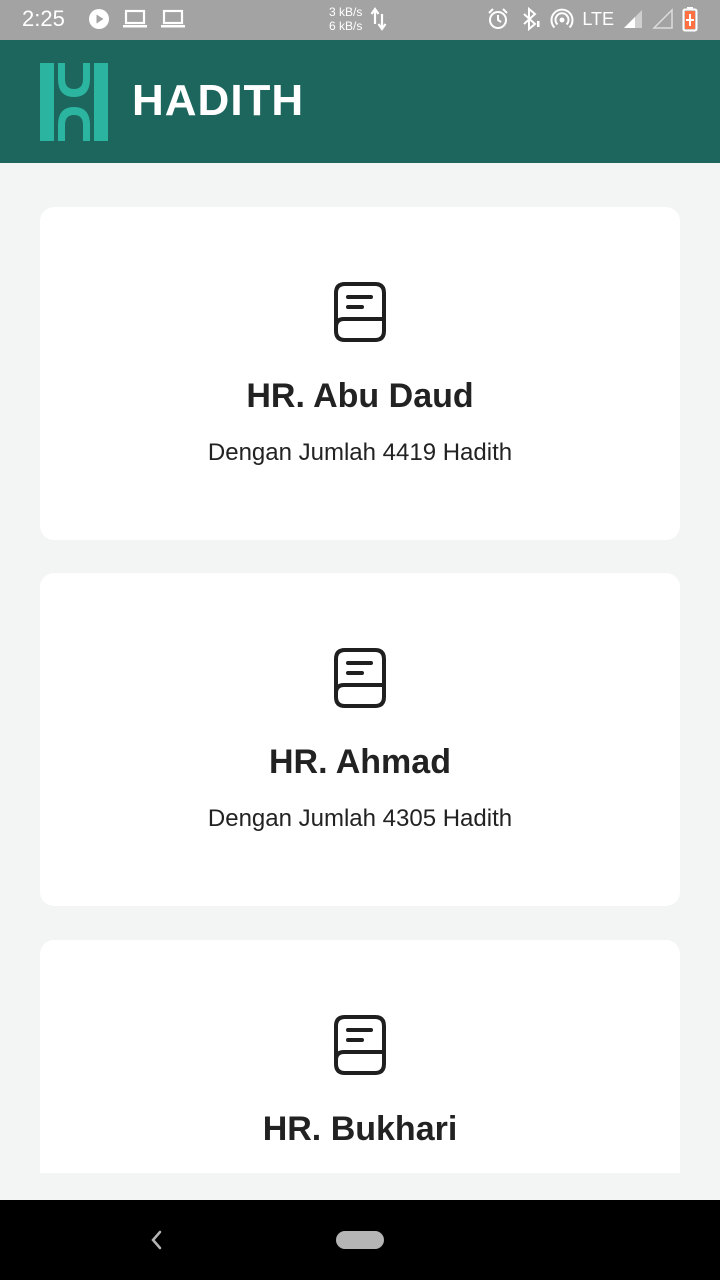 The height and width of the screenshot is (1280, 720). Describe the element at coordinates (156, 1240) in the screenshot. I see `back-icon` at that location.